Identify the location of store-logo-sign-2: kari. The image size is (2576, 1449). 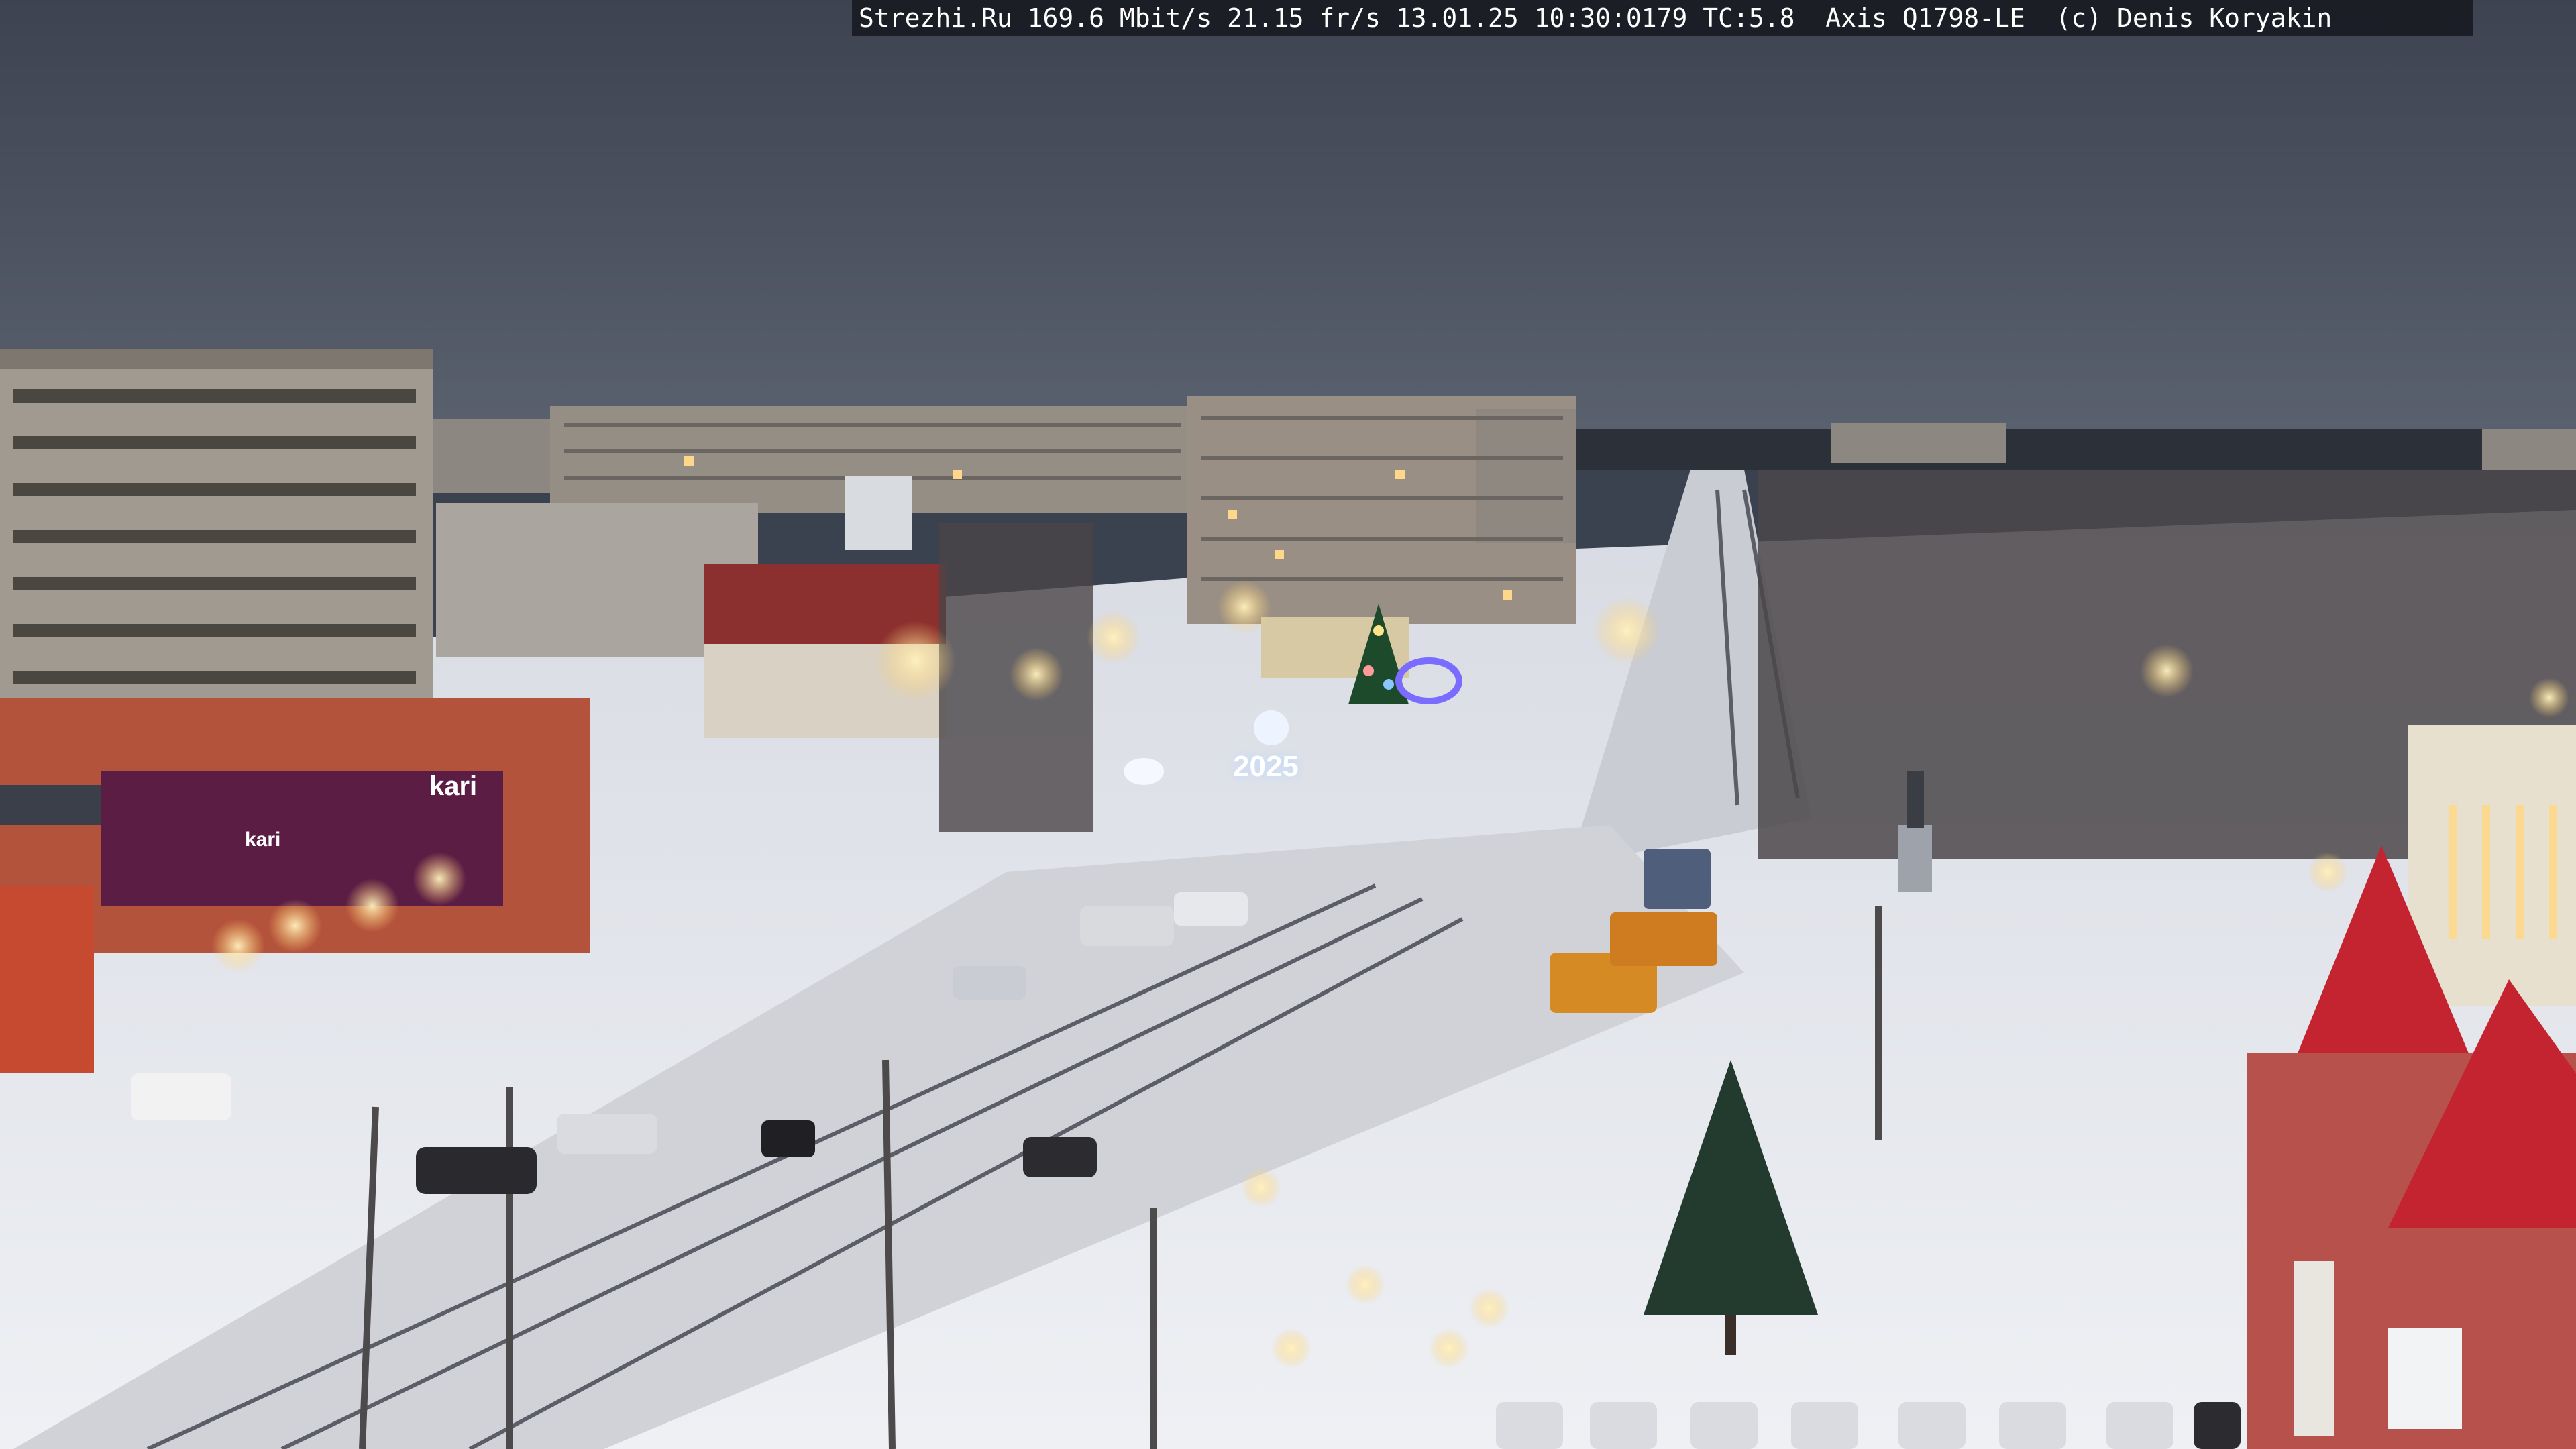
(263, 839).